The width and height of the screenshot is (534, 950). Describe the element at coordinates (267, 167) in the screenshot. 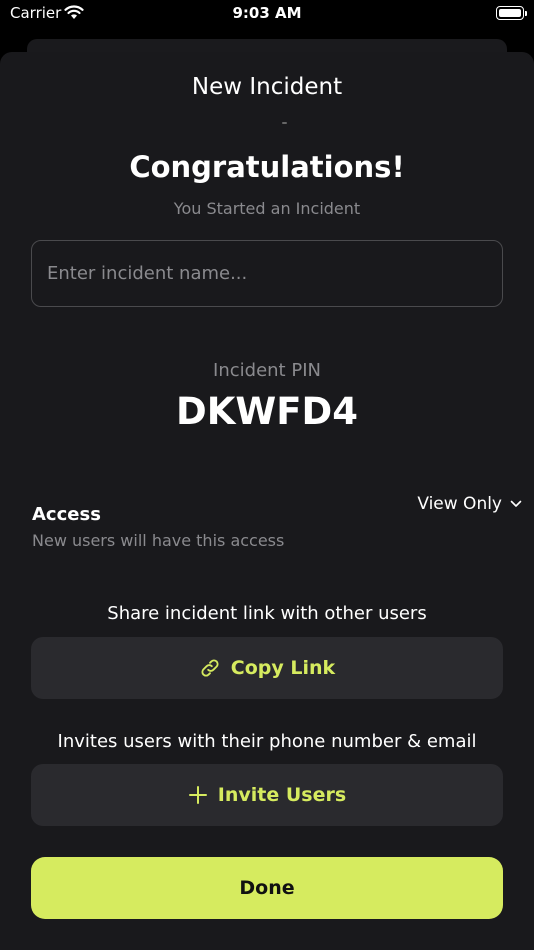

I see `congratulations-heading: Congratulations!` at that location.